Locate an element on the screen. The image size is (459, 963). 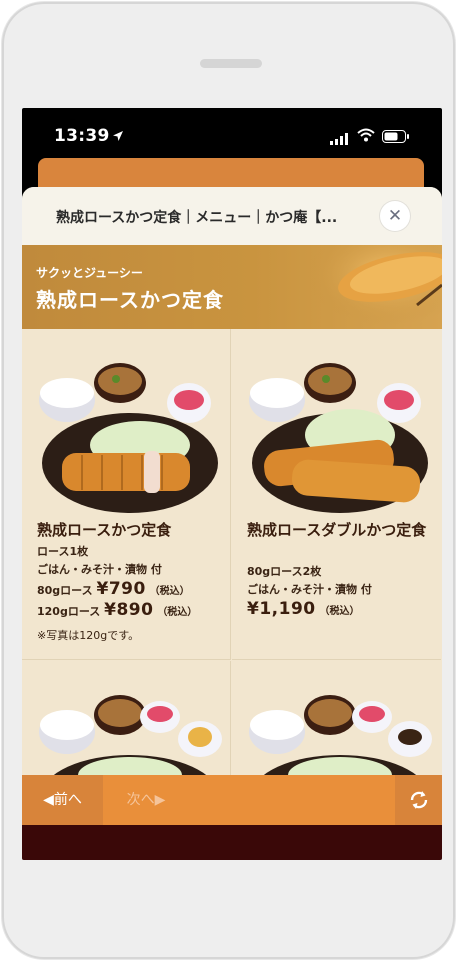
banner-cutlet-image is located at coordinates (374, 287).